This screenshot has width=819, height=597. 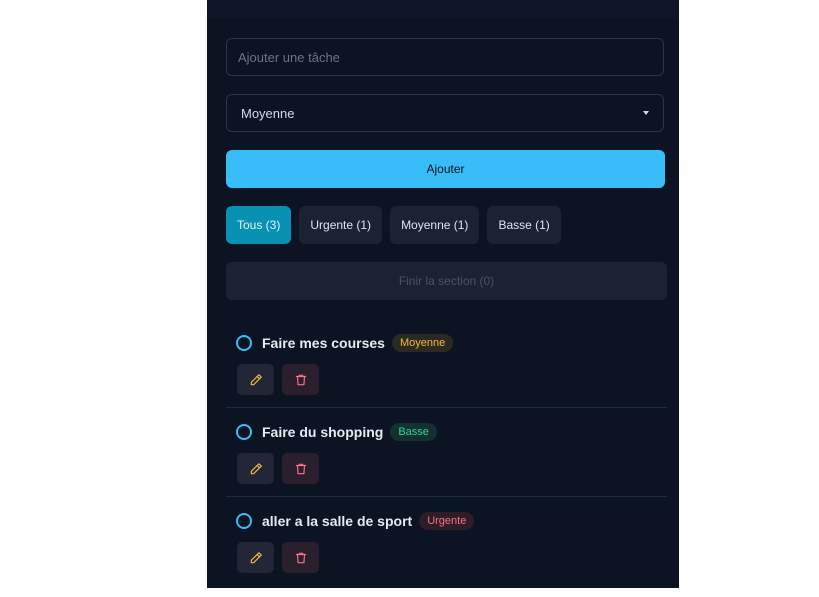 What do you see at coordinates (446, 364) in the screenshot?
I see `task-item: Faire mes courses Moyenne` at bounding box center [446, 364].